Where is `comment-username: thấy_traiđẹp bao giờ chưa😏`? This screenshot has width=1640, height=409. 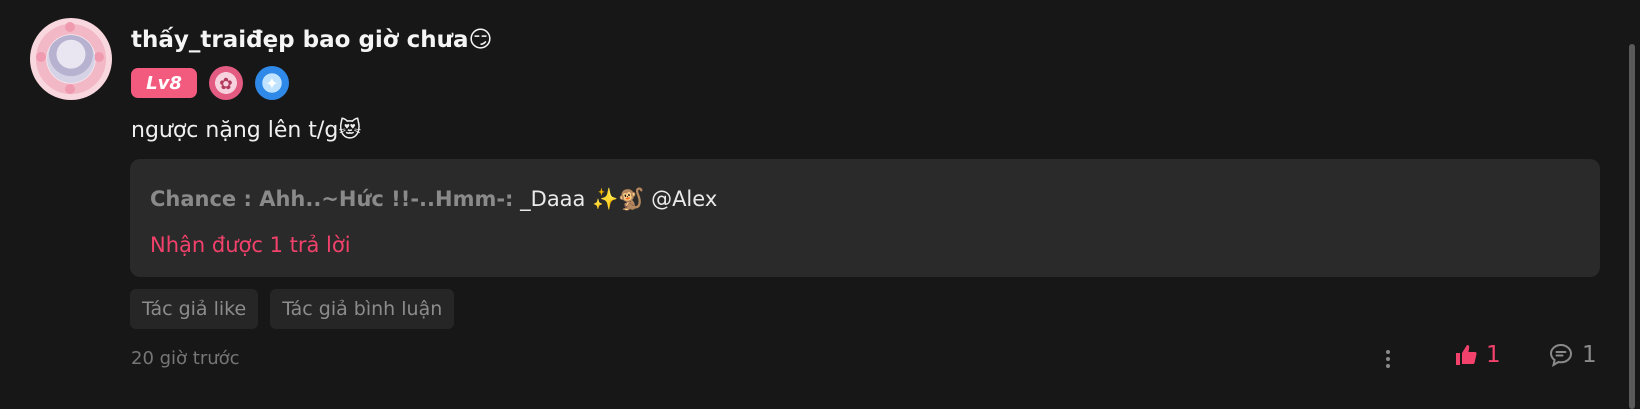
comment-username: thấy_traiđẹp bao giờ chưa😏 is located at coordinates (312, 40).